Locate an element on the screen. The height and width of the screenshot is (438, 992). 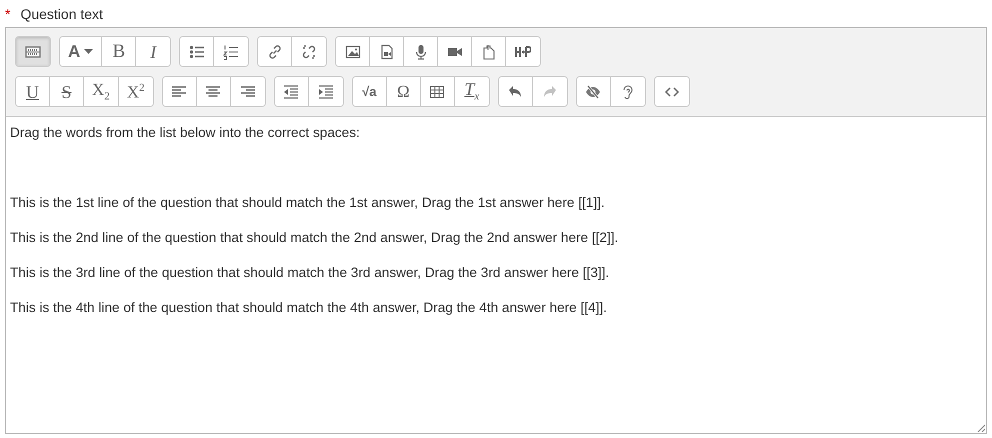
bullet-list-icon is located at coordinates (196, 52).